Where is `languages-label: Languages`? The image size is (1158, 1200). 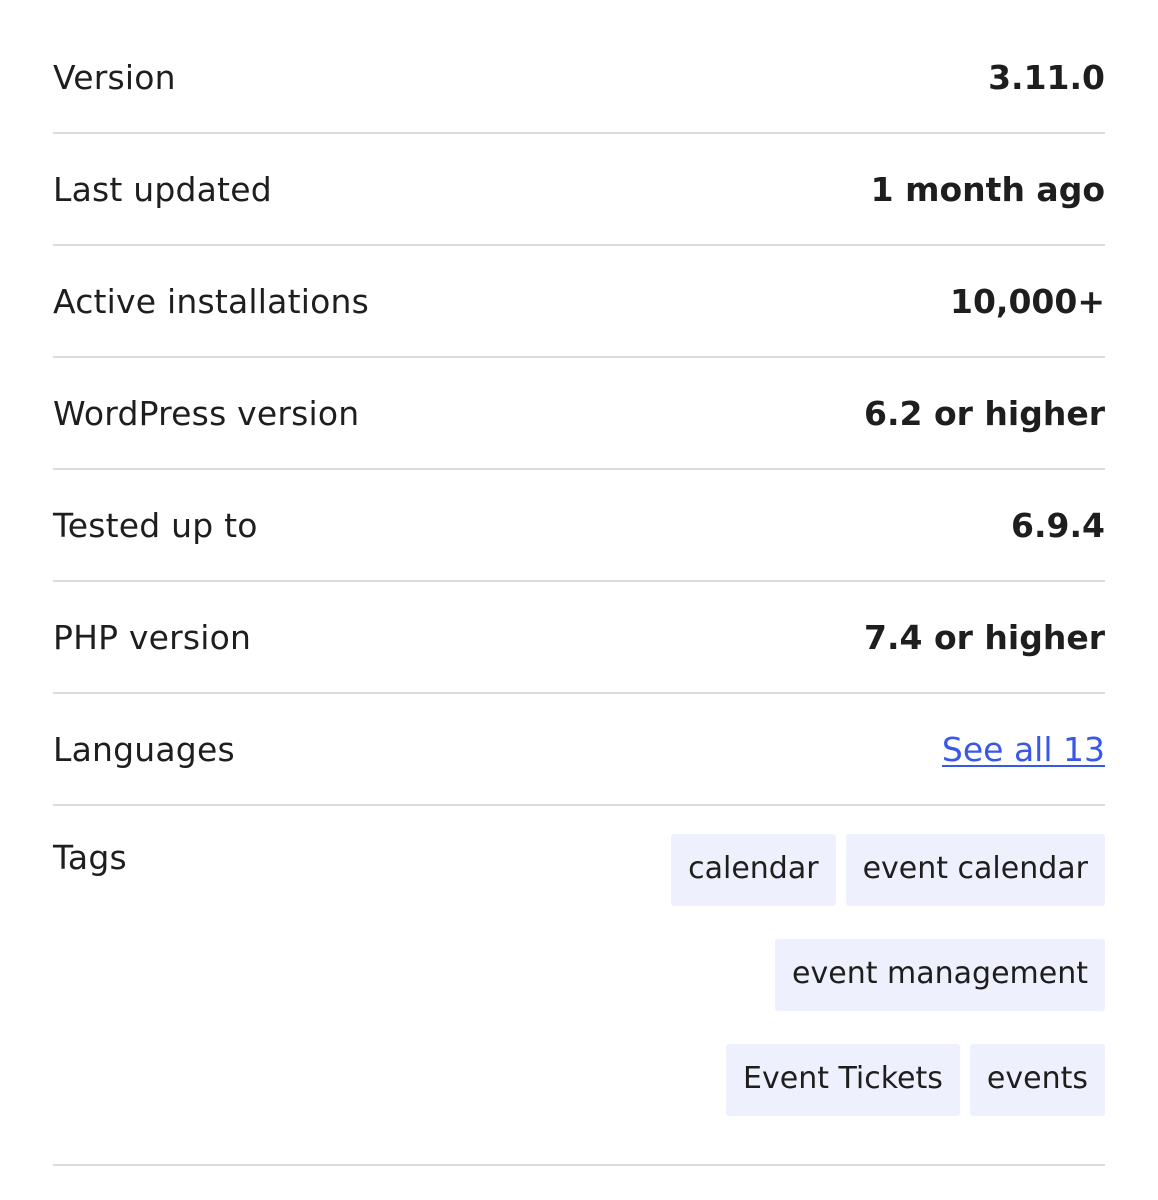 languages-label: Languages is located at coordinates (144, 749).